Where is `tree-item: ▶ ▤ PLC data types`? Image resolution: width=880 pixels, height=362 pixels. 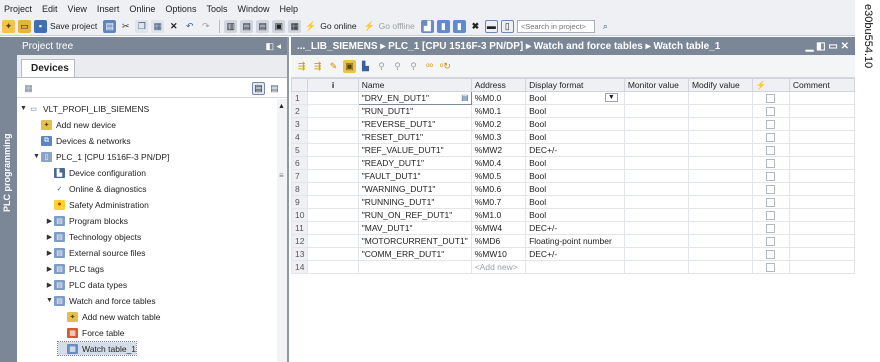 tree-item: ▶ ▤ PLC data types is located at coordinates (86, 284).